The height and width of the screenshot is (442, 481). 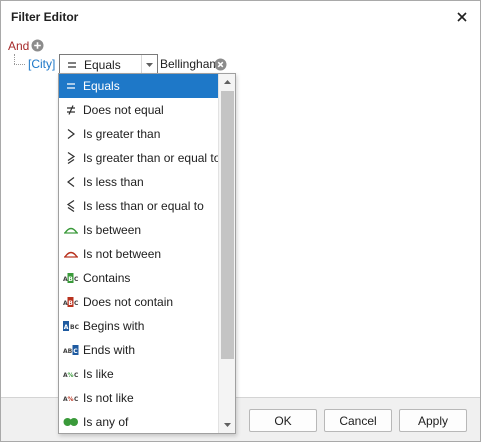 I want to click on operator-option: Is greater than or equal to, so click(x=138, y=158).